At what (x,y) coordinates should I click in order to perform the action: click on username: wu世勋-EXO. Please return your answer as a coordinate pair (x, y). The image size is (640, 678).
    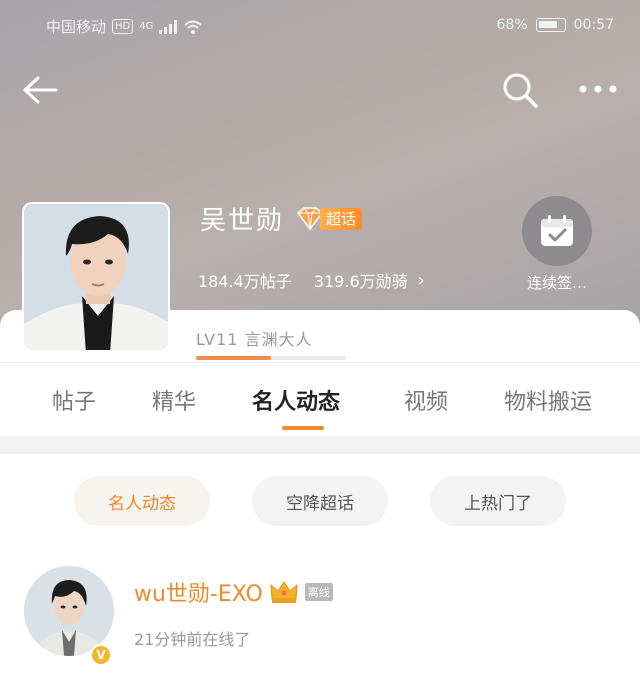
    Looking at the image, I should click on (198, 592).